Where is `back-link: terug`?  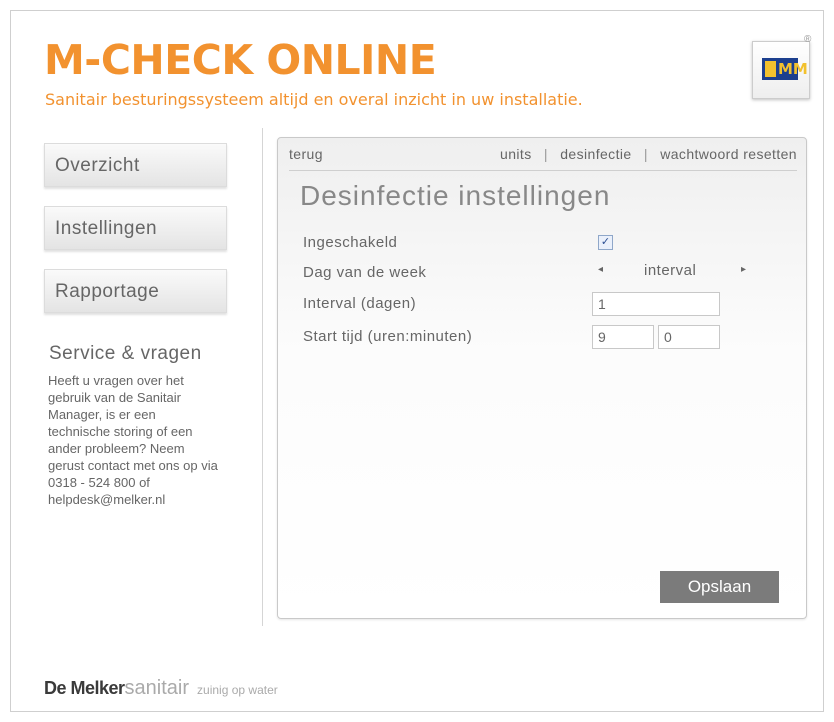
back-link: terug is located at coordinates (306, 154).